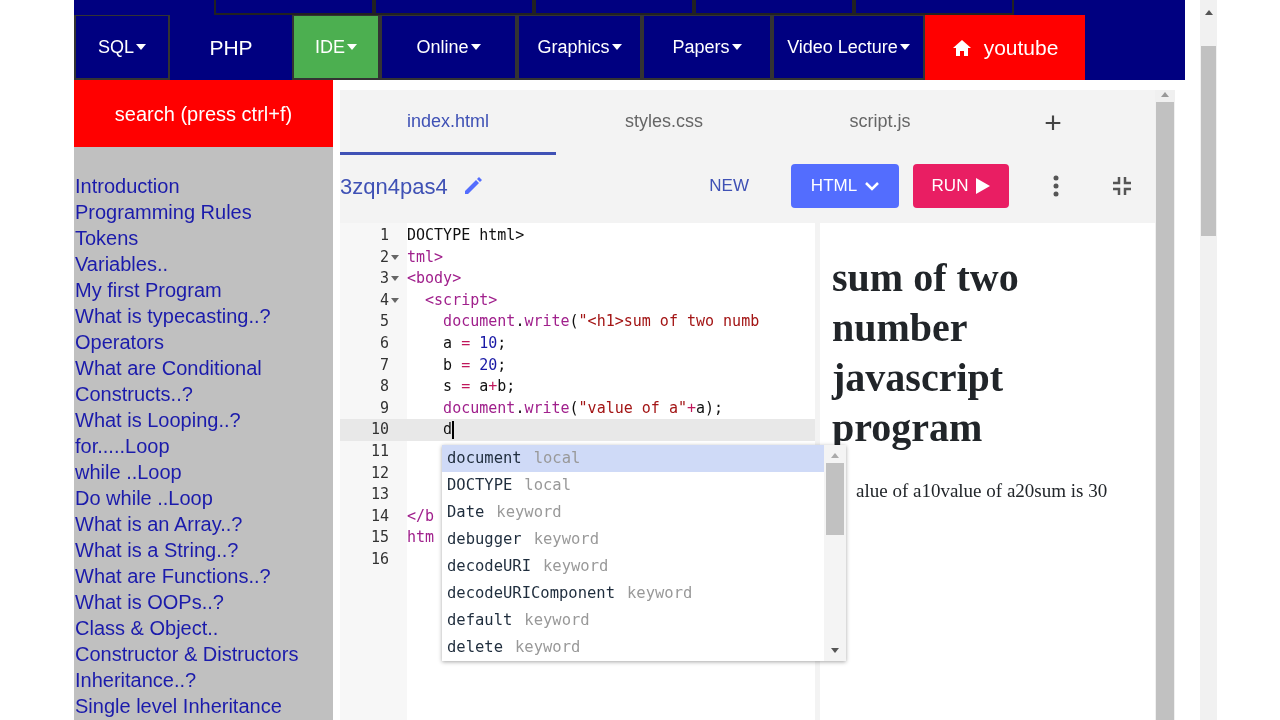  What do you see at coordinates (425, 256) in the screenshot?
I see `code-line: tml>` at bounding box center [425, 256].